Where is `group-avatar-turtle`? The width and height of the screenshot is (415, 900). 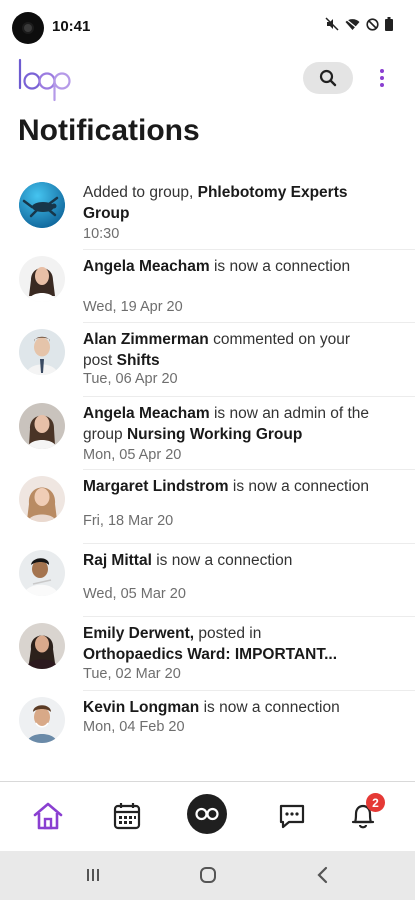
group-avatar-turtle is located at coordinates (42, 205).